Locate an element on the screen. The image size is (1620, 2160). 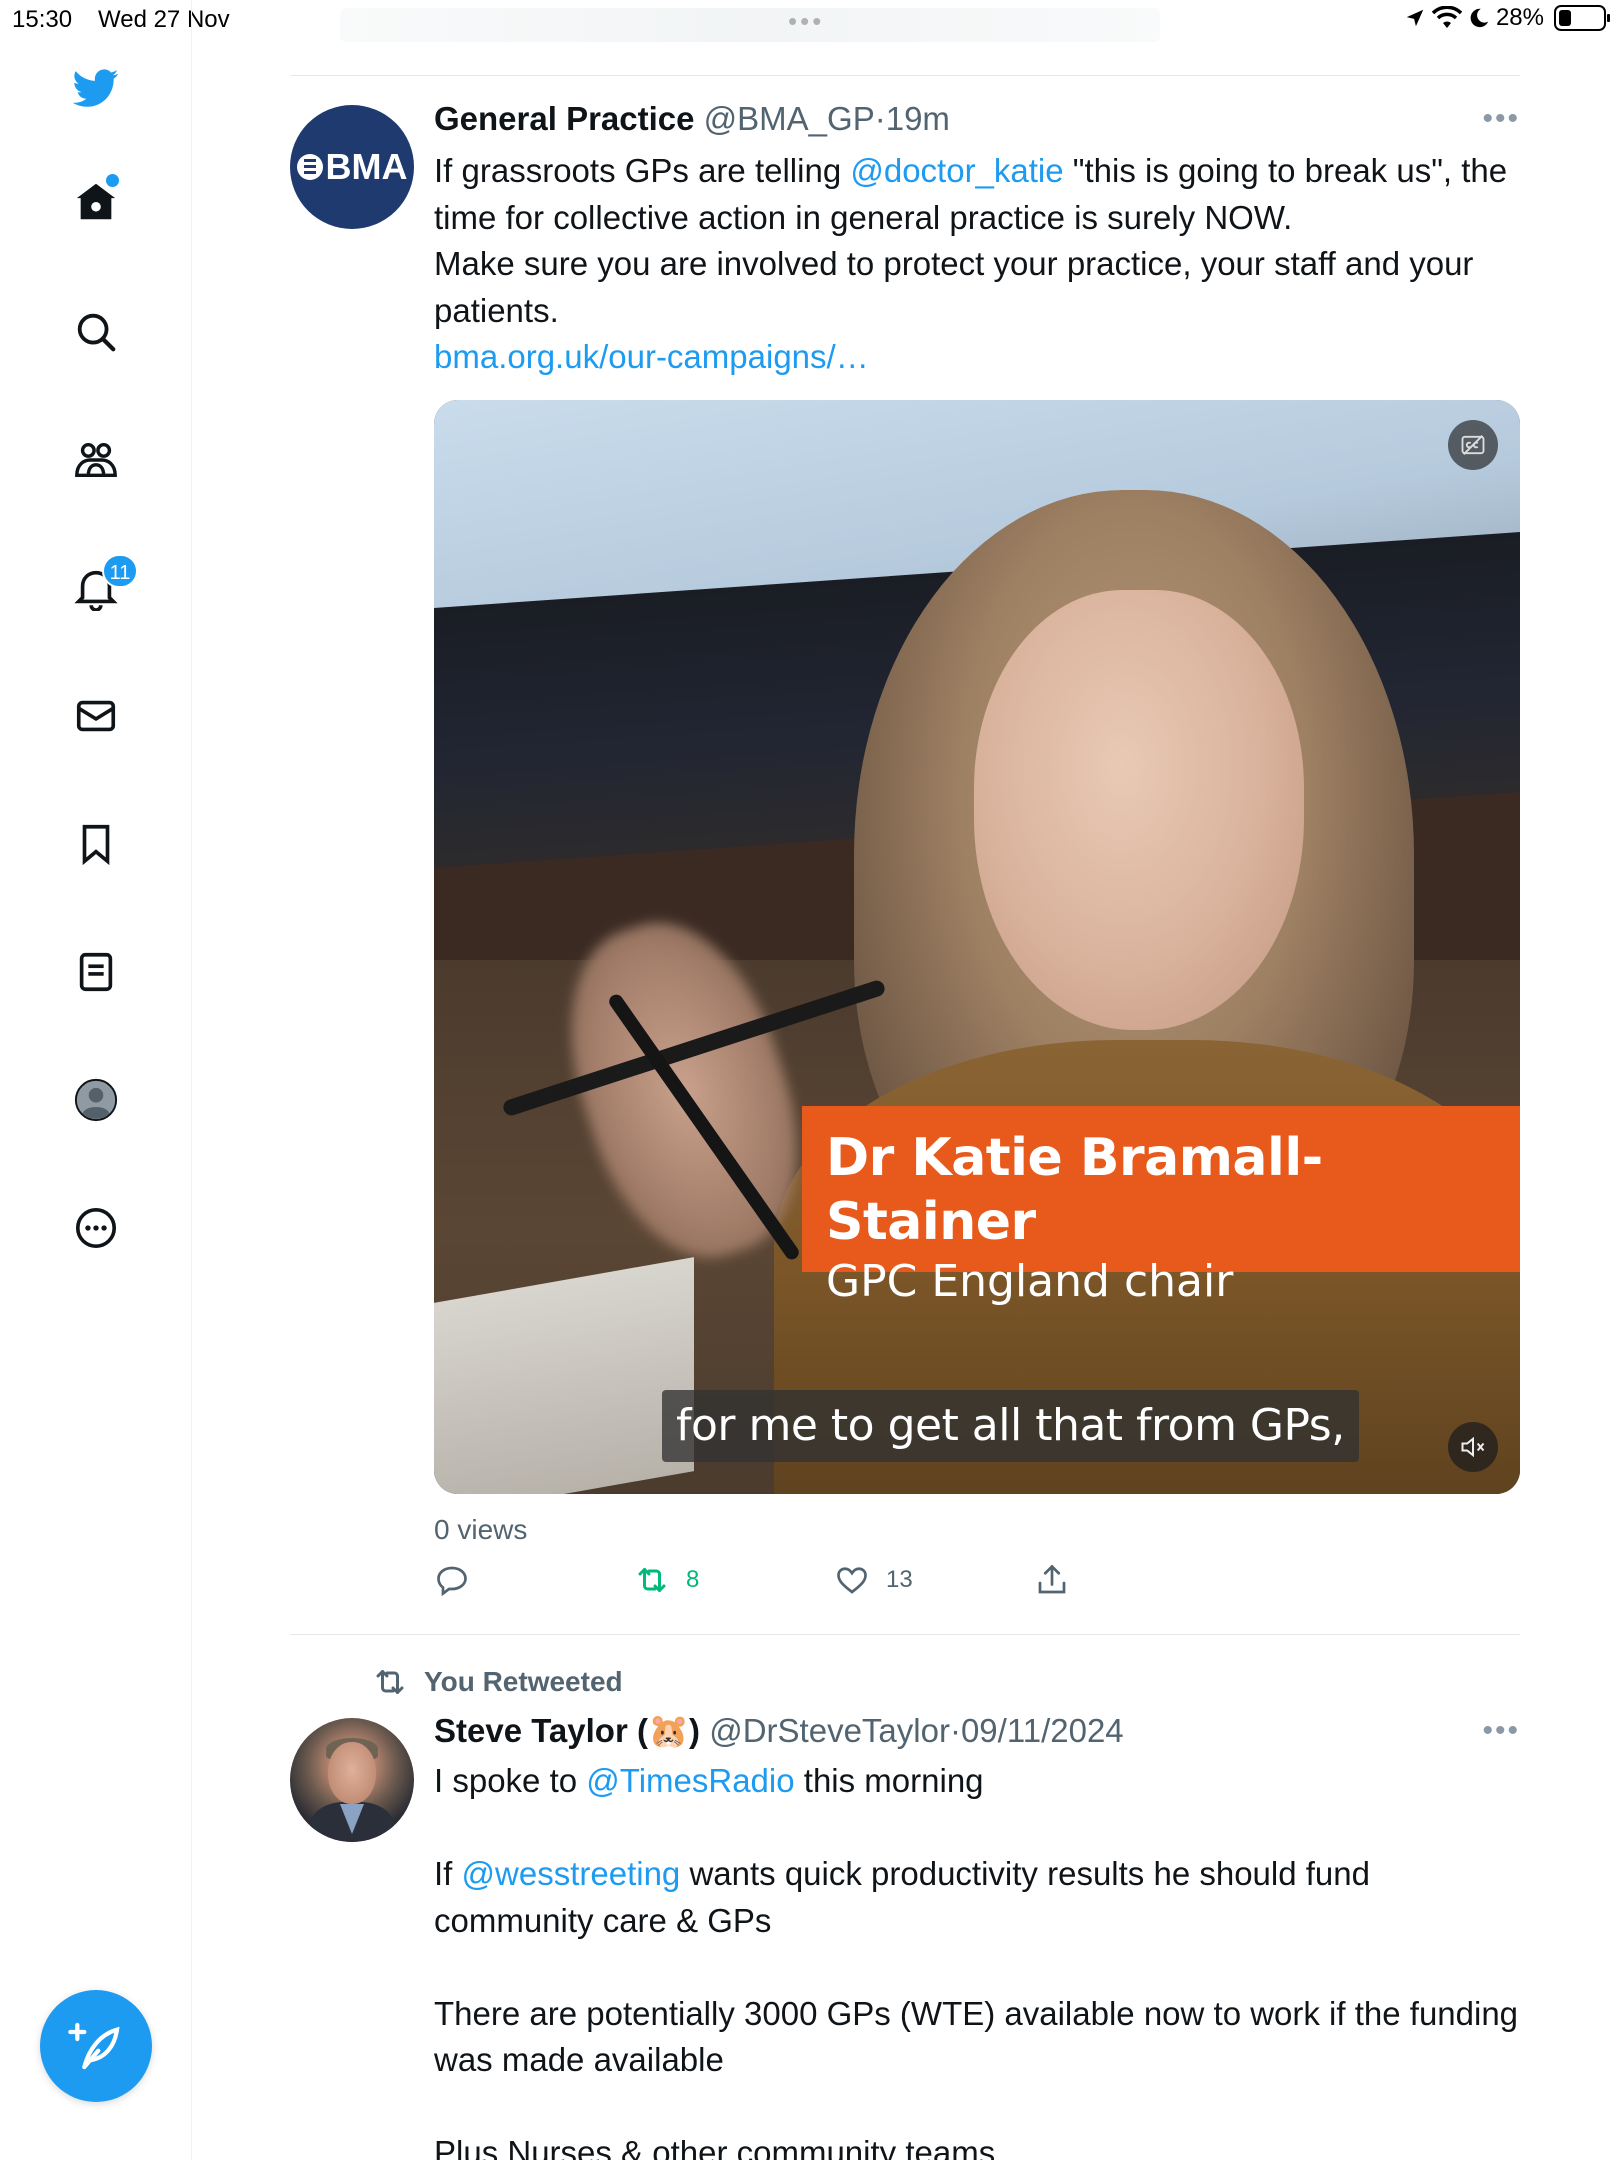
tweet-text-part: this morning is located at coordinates (889, 1780).